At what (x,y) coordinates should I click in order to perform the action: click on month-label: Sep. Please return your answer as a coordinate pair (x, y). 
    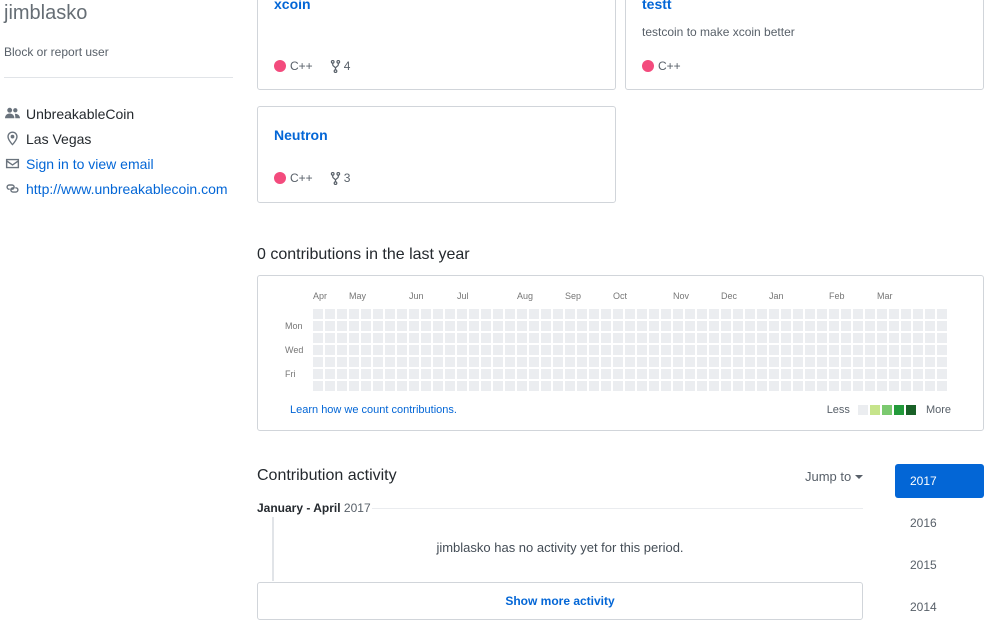
    Looking at the image, I should click on (573, 296).